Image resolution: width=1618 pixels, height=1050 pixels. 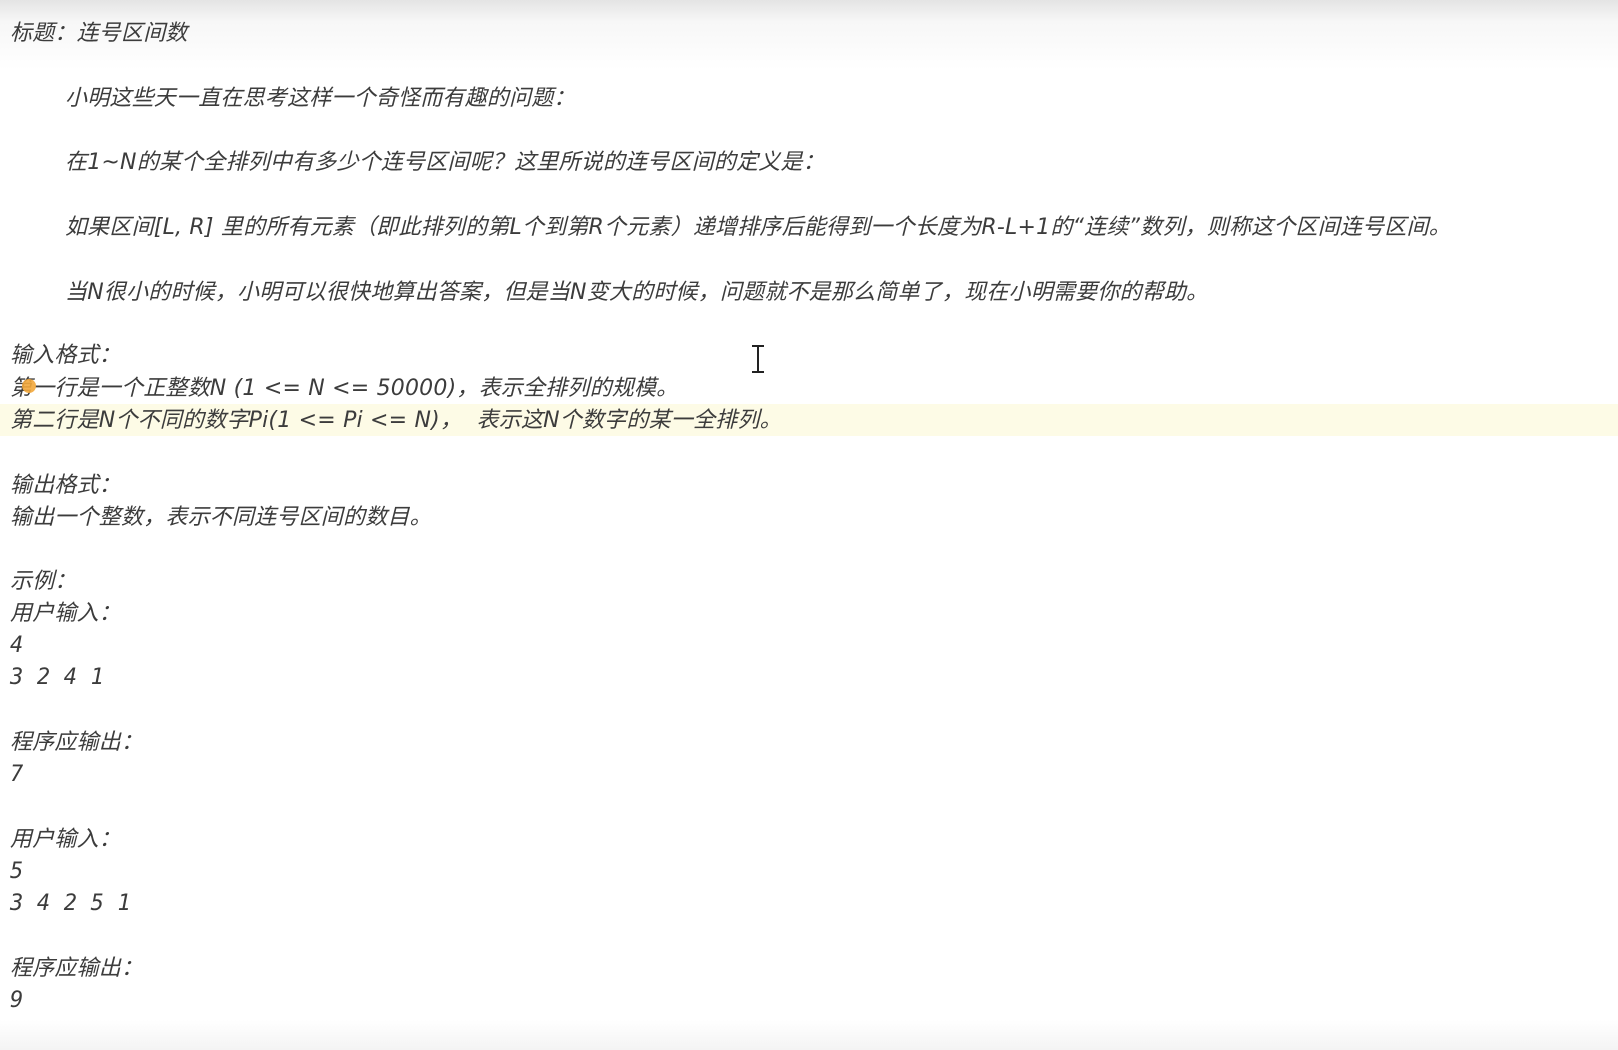 I want to click on example-2-output-value: 9, so click(x=17, y=1000).